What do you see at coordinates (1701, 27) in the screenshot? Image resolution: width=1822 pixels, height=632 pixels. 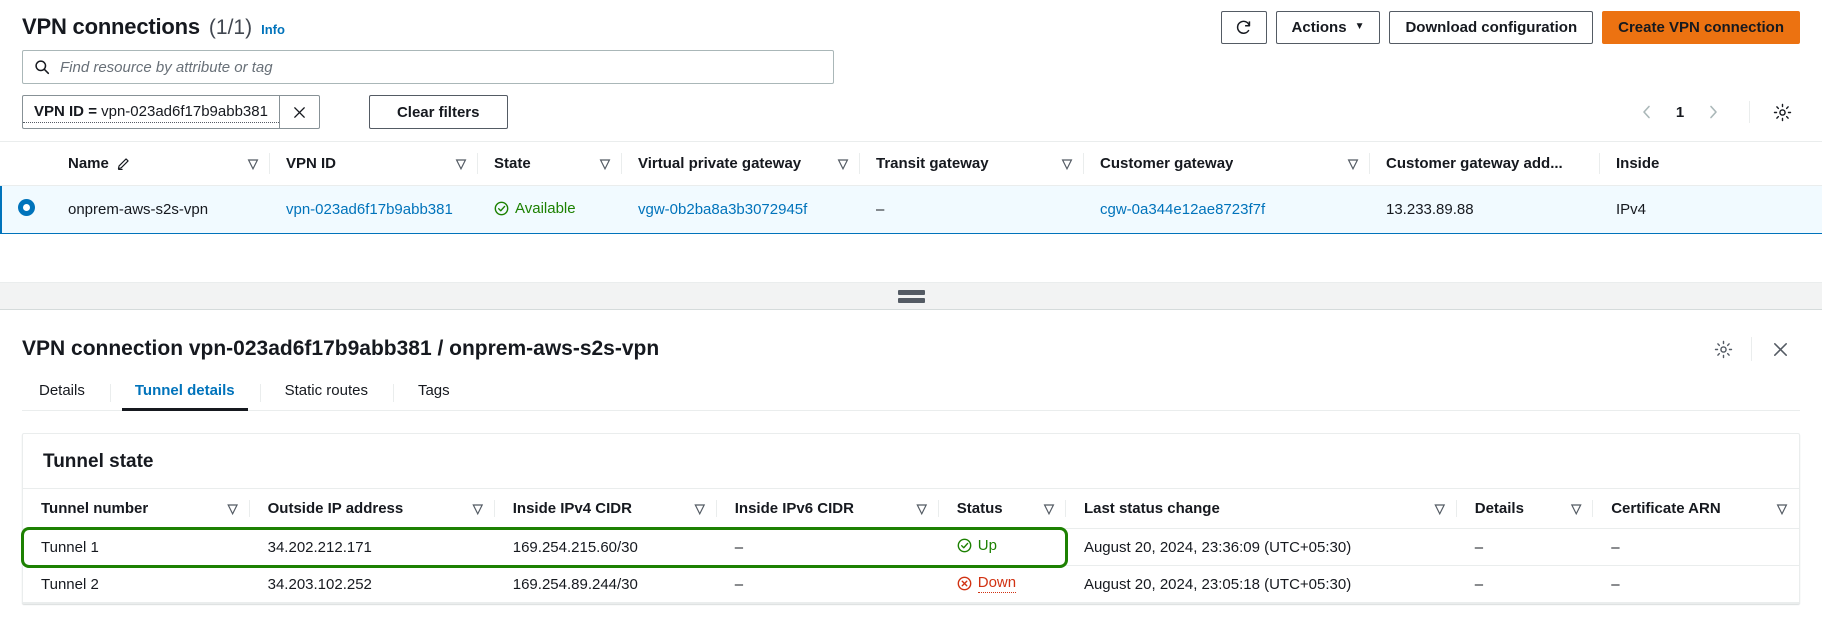 I see `create-vpn-connection-button: Create VPN connection` at bounding box center [1701, 27].